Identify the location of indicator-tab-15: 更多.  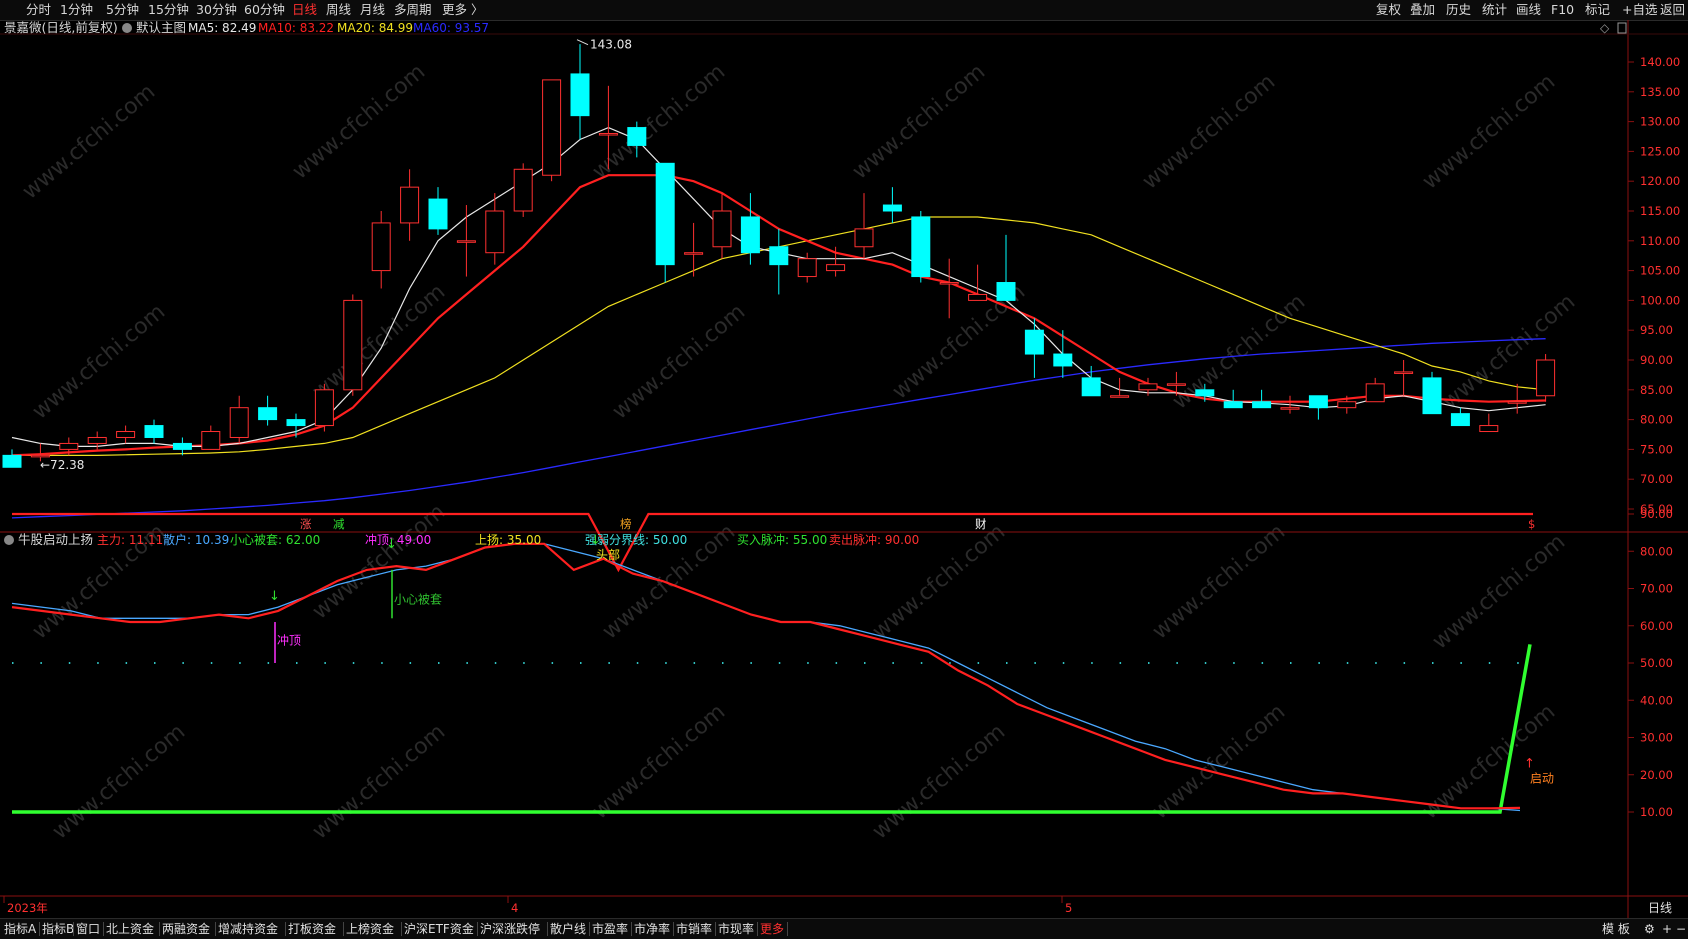
(772, 929).